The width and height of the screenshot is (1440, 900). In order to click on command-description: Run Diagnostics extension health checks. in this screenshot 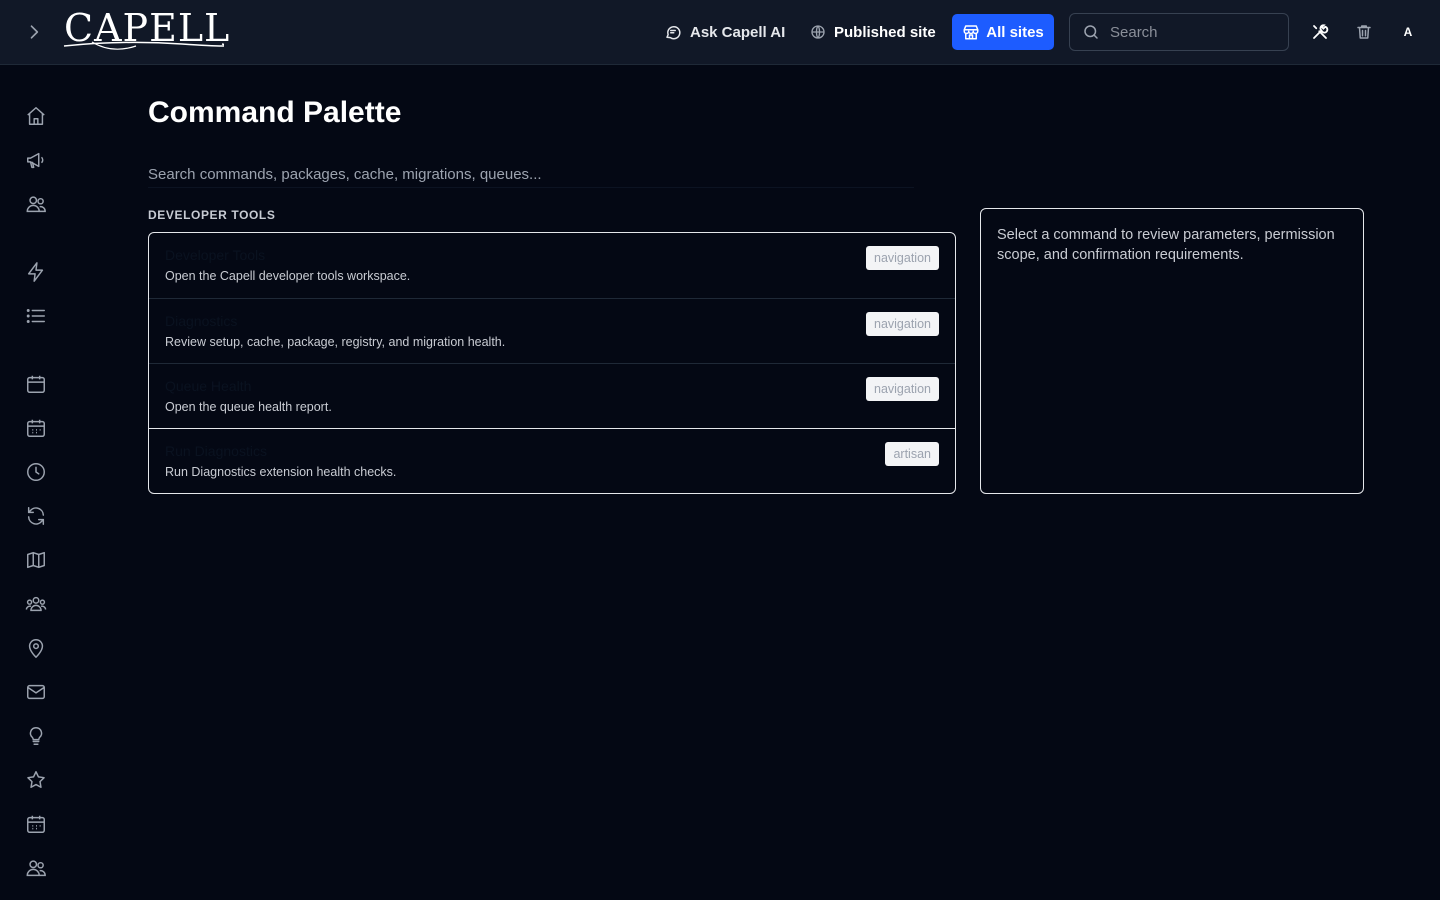, I will do `click(281, 472)`.